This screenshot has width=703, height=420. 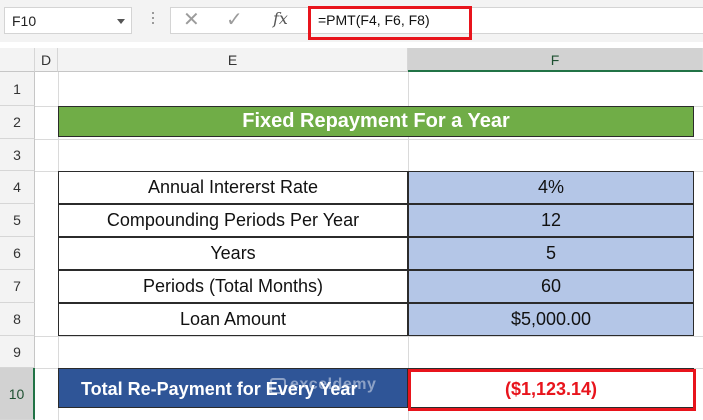 I want to click on check-icon: ✓, so click(x=236, y=20).